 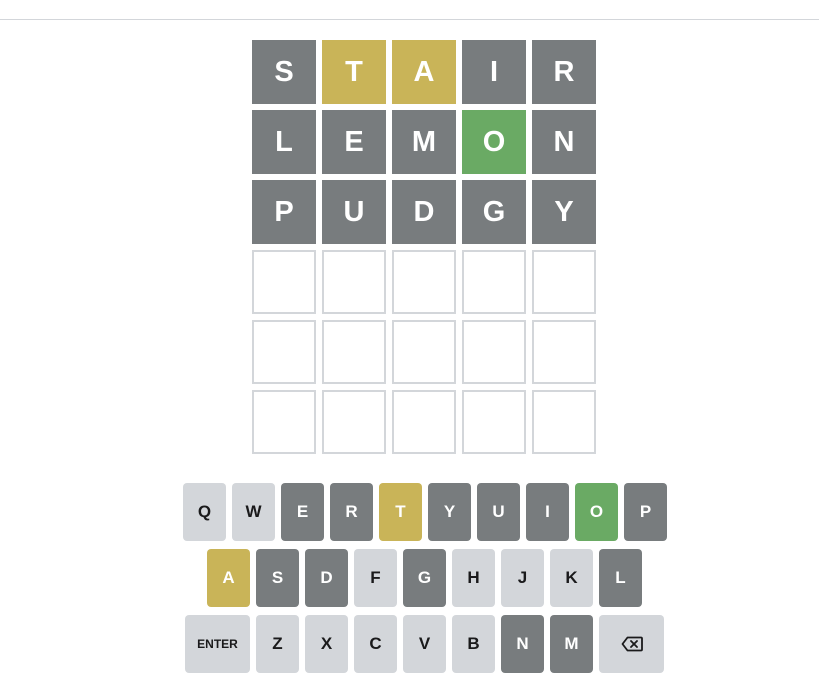 I want to click on letter-tile-present: A, so click(x=424, y=72).